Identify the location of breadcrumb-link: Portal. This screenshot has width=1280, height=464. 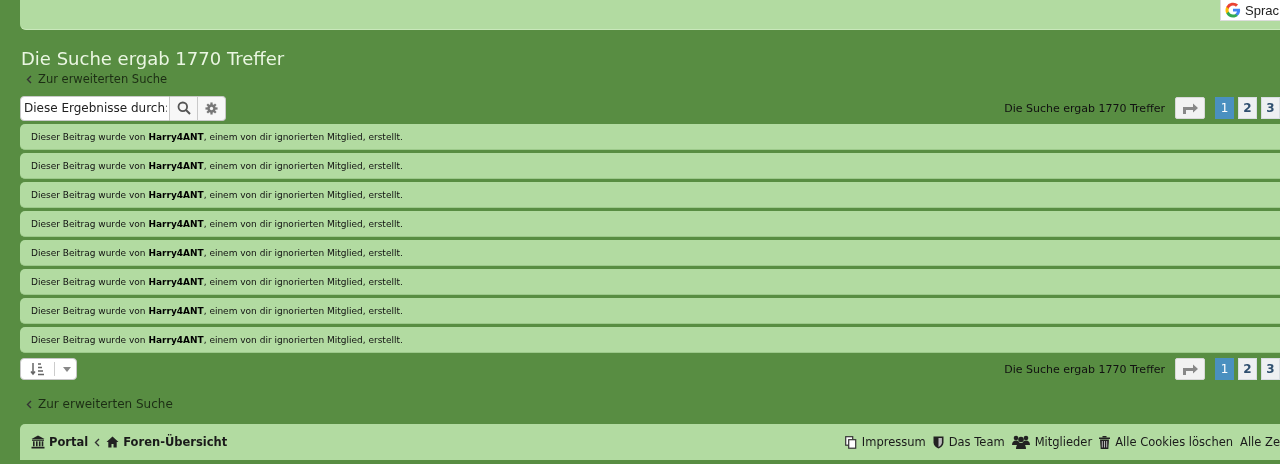
(60, 442).